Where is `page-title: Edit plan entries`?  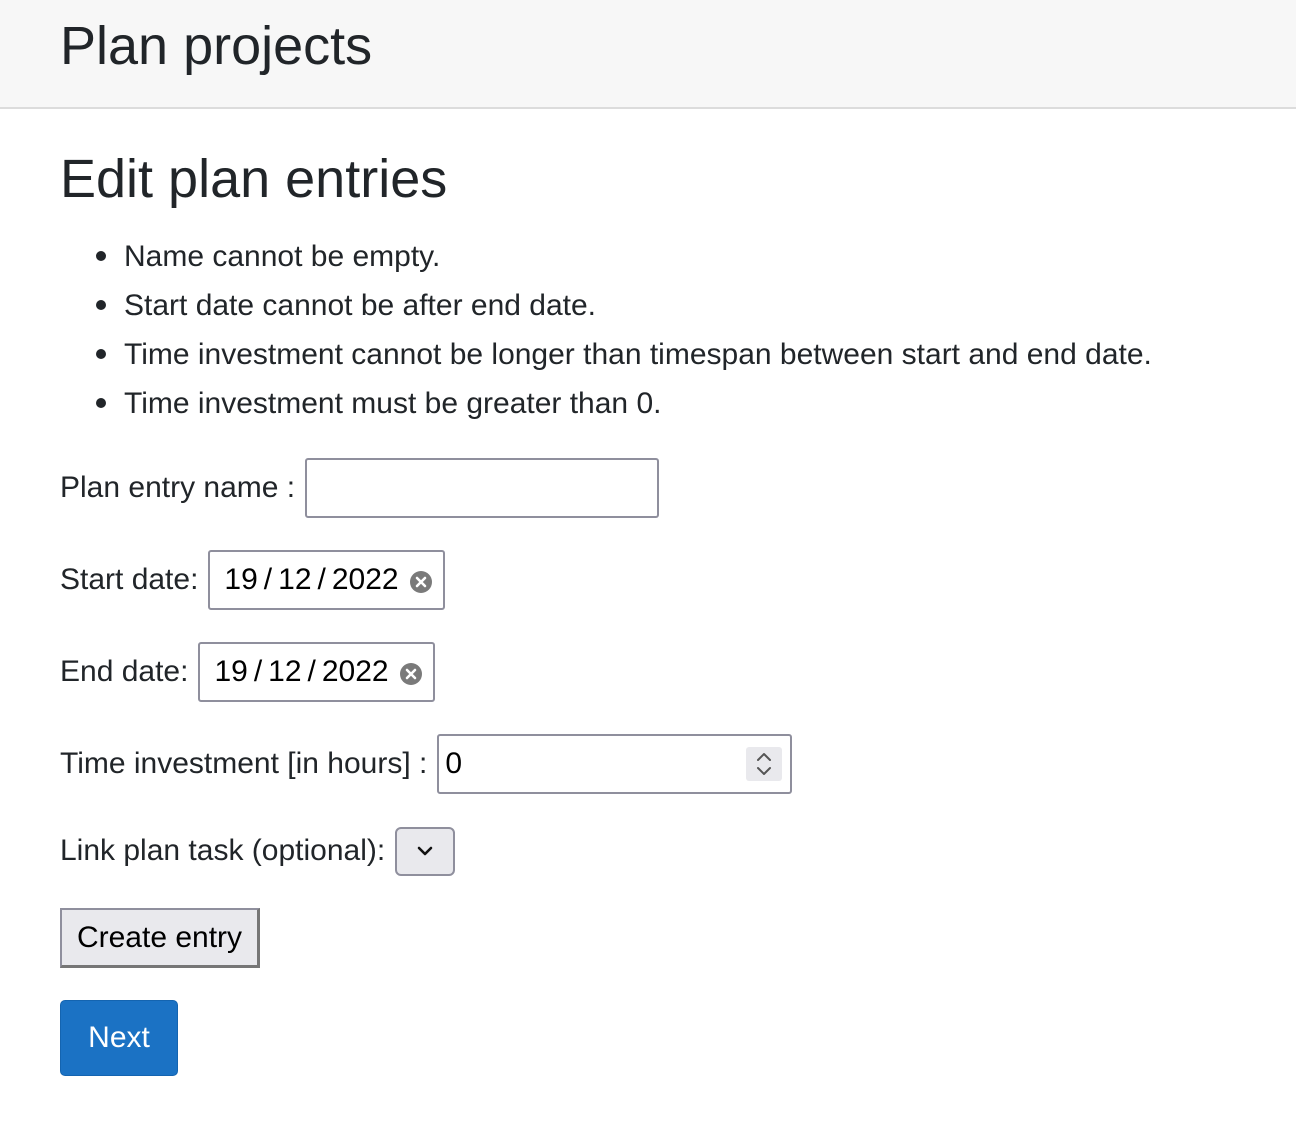 page-title: Edit plan entries is located at coordinates (254, 179).